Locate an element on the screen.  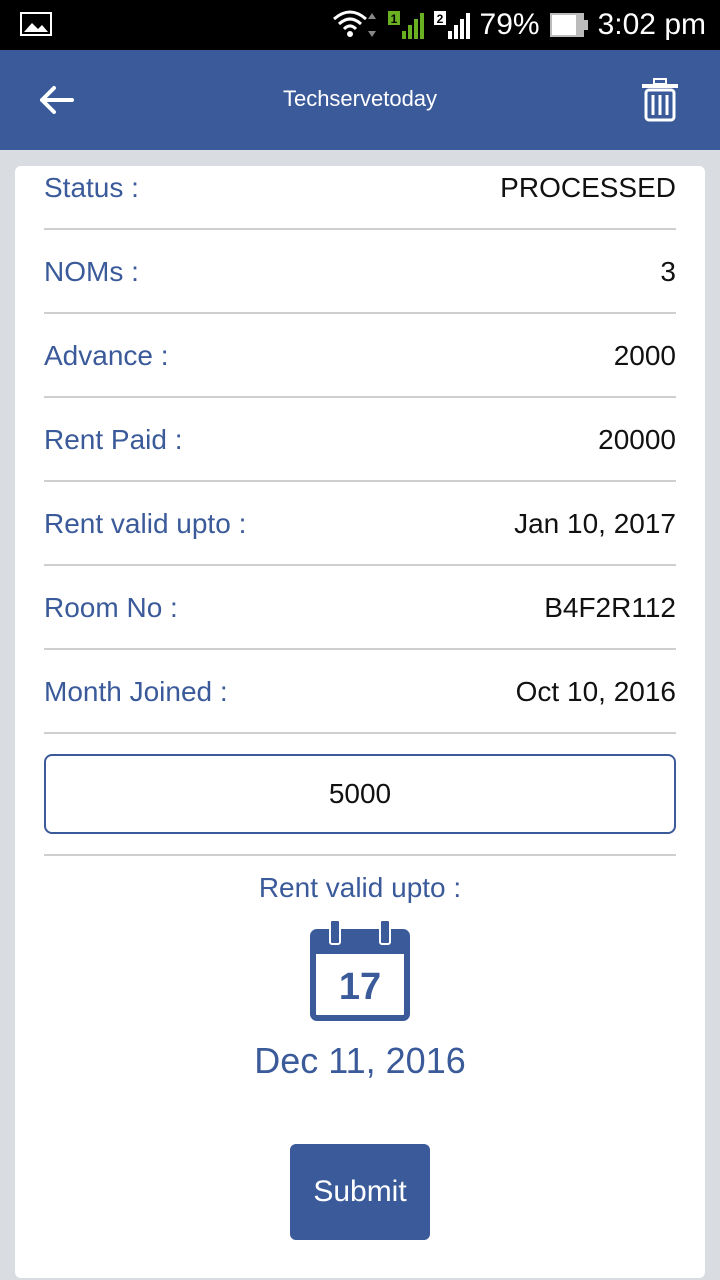
signal-sim2-icon: 2 is located at coordinates (451, 25).